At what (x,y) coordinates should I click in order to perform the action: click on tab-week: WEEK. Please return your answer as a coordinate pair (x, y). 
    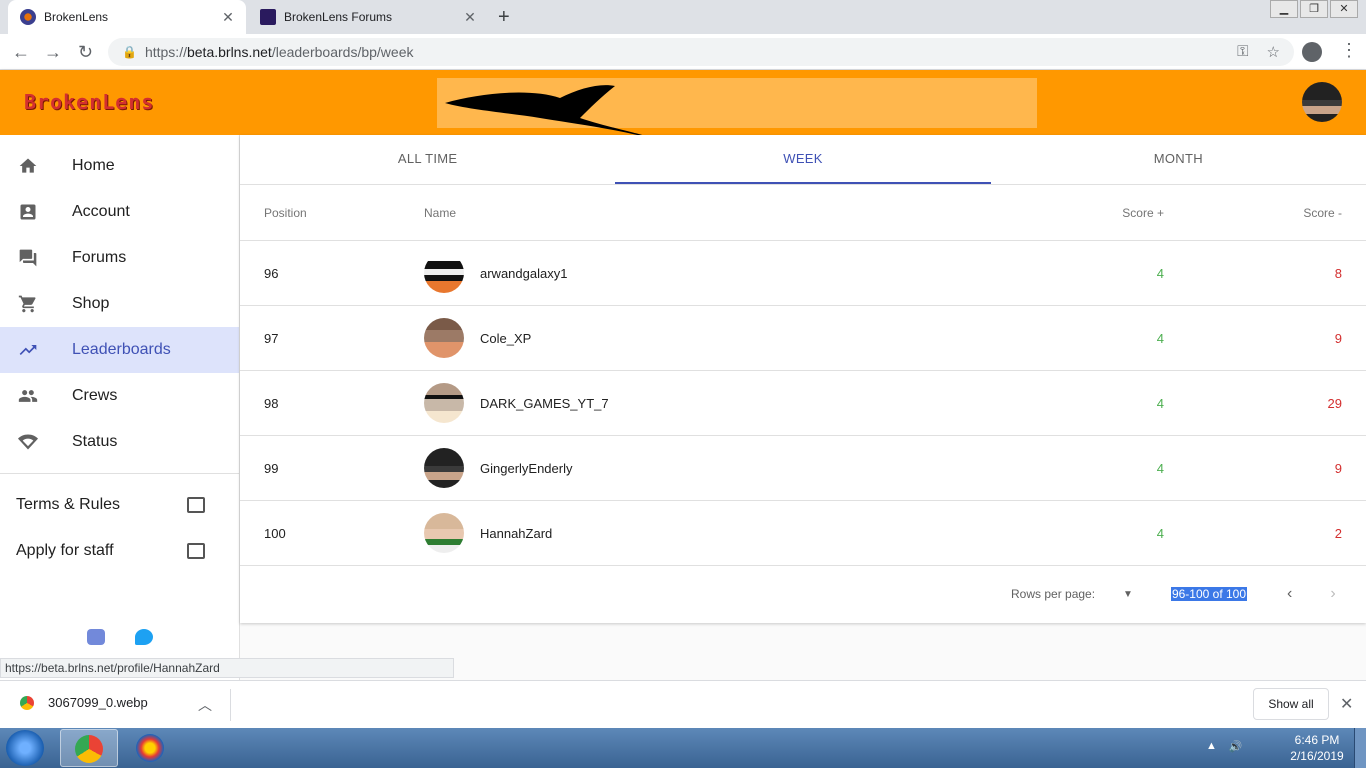
    Looking at the image, I should click on (803, 159).